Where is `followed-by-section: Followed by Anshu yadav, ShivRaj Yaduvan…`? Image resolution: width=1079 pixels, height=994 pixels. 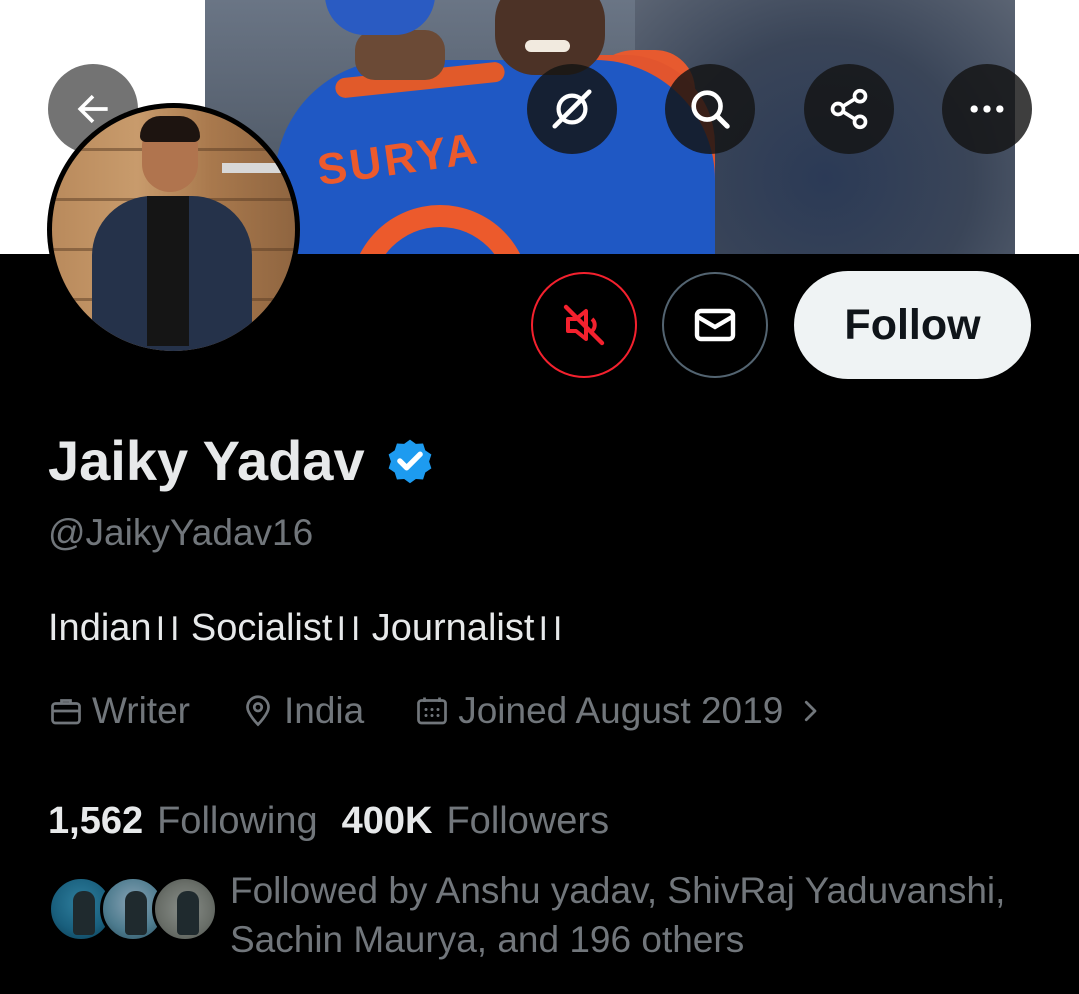
followed-by-section: Followed by Anshu yadav, ShivRaj Yaduvan… is located at coordinates (539, 915).